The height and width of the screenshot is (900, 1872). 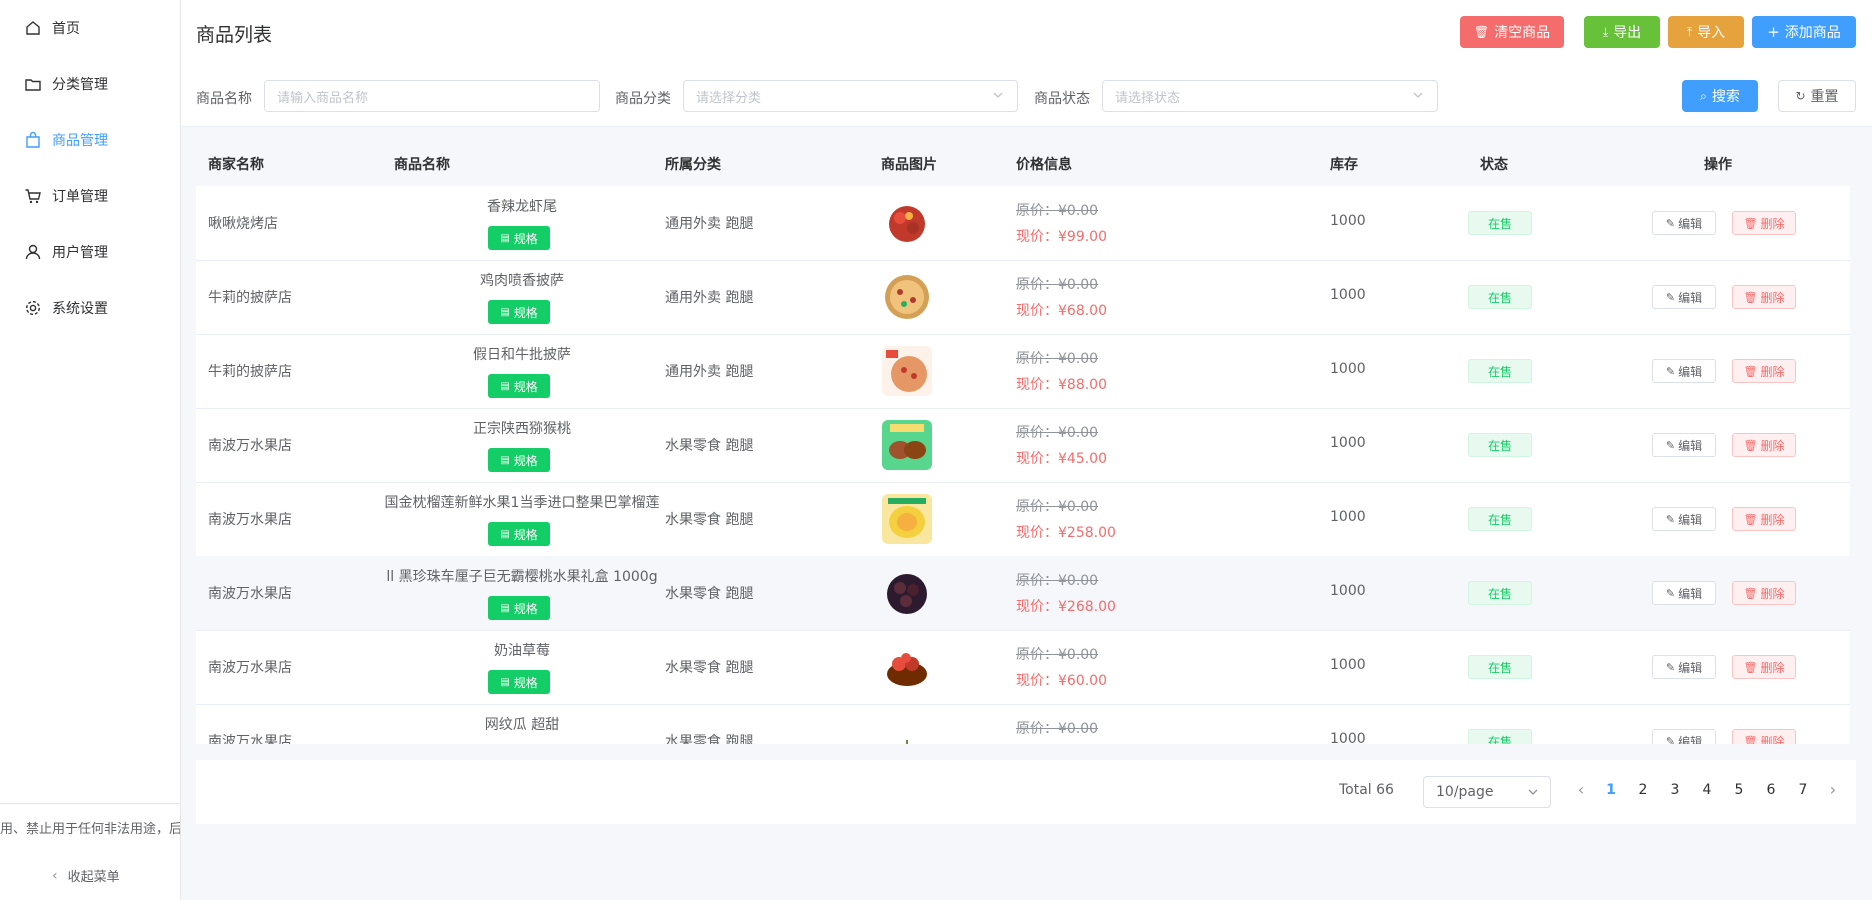 What do you see at coordinates (1804, 32) in the screenshot?
I see `add-product-button: + 添加商品` at bounding box center [1804, 32].